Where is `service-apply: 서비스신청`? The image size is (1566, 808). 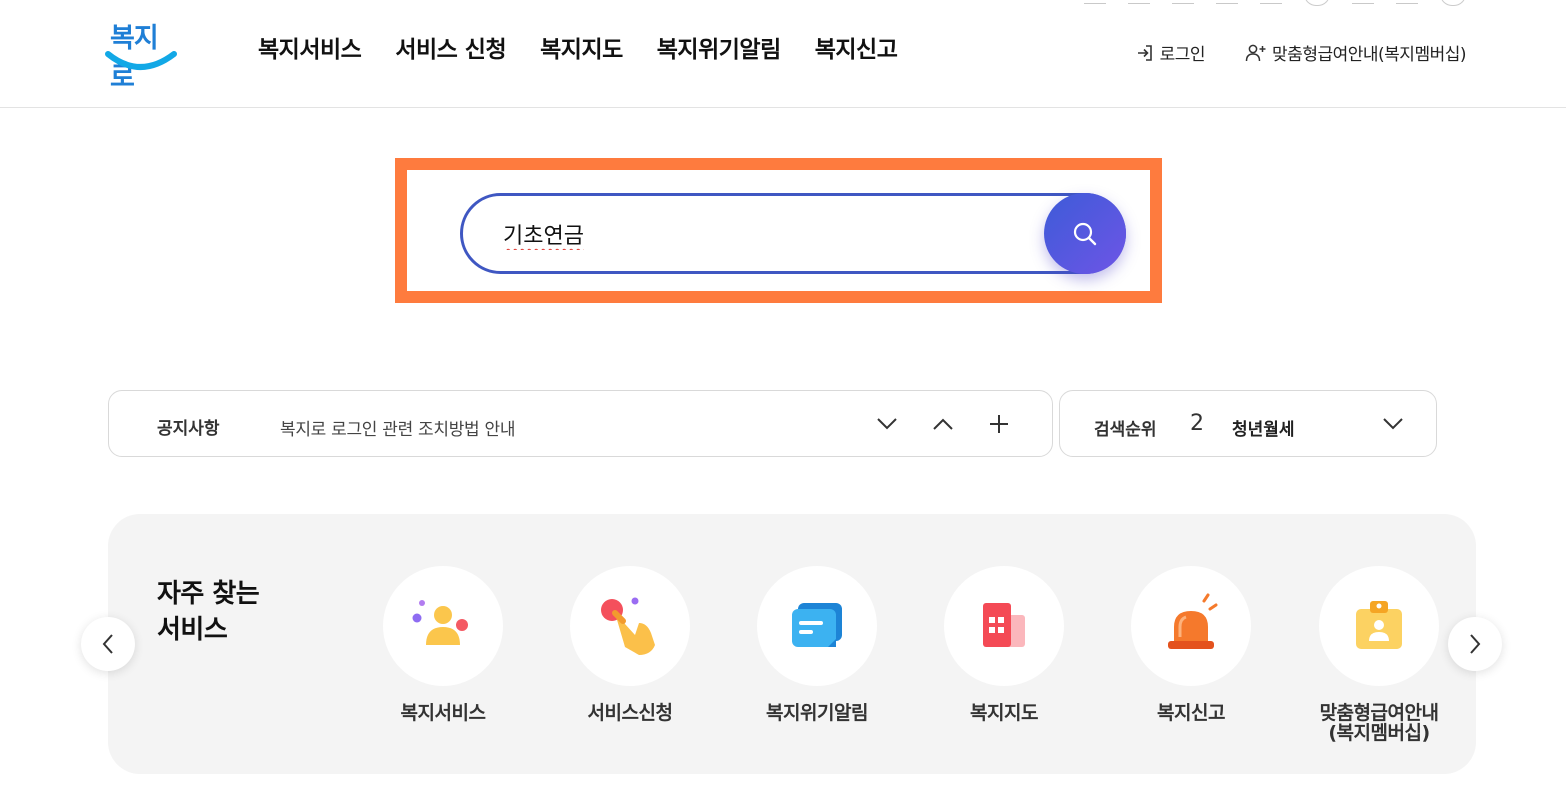
service-apply: 서비스신청 is located at coordinates (630, 644).